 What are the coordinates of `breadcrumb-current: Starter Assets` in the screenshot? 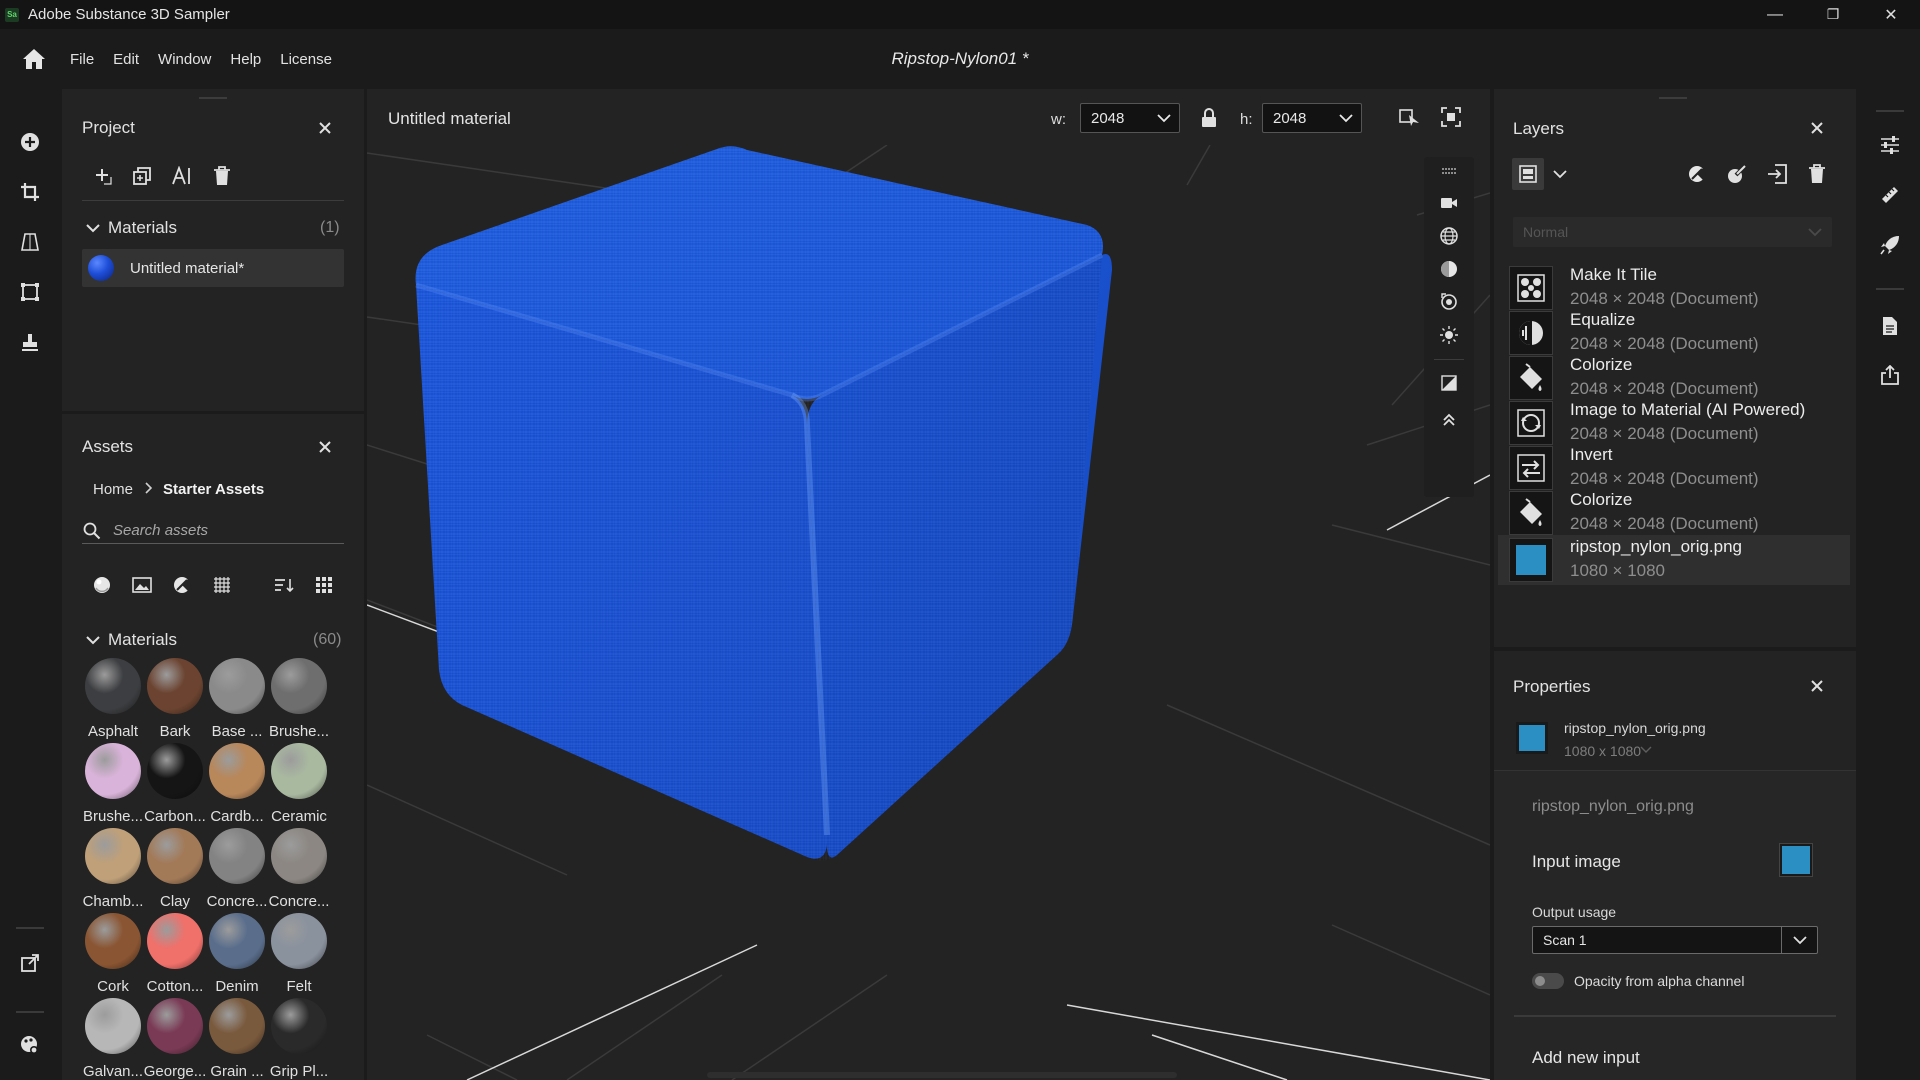 It's located at (213, 489).